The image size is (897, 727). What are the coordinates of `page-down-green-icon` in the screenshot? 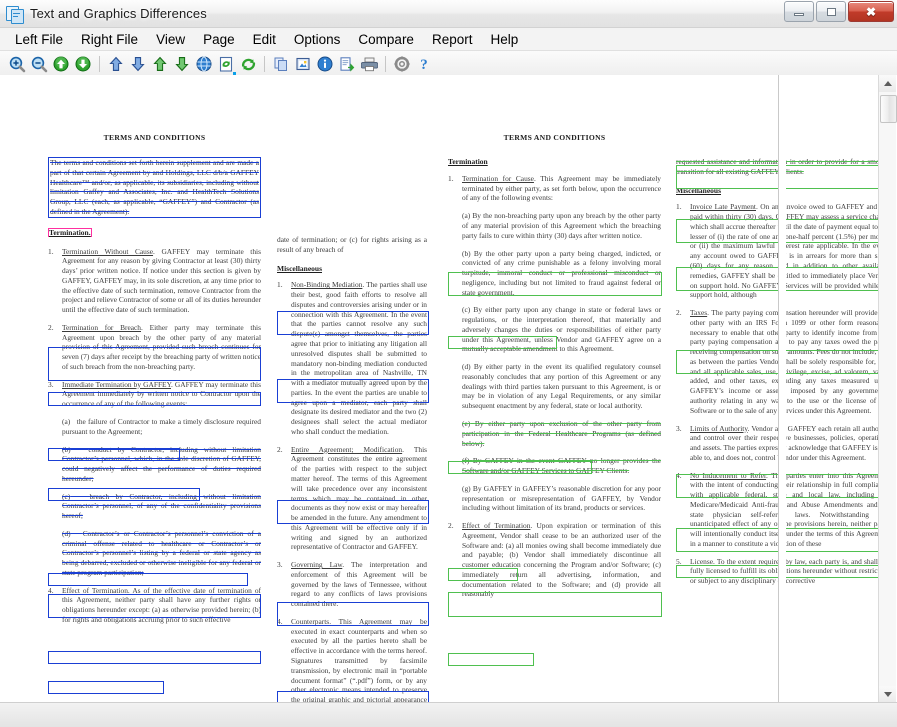 It's located at (83, 64).